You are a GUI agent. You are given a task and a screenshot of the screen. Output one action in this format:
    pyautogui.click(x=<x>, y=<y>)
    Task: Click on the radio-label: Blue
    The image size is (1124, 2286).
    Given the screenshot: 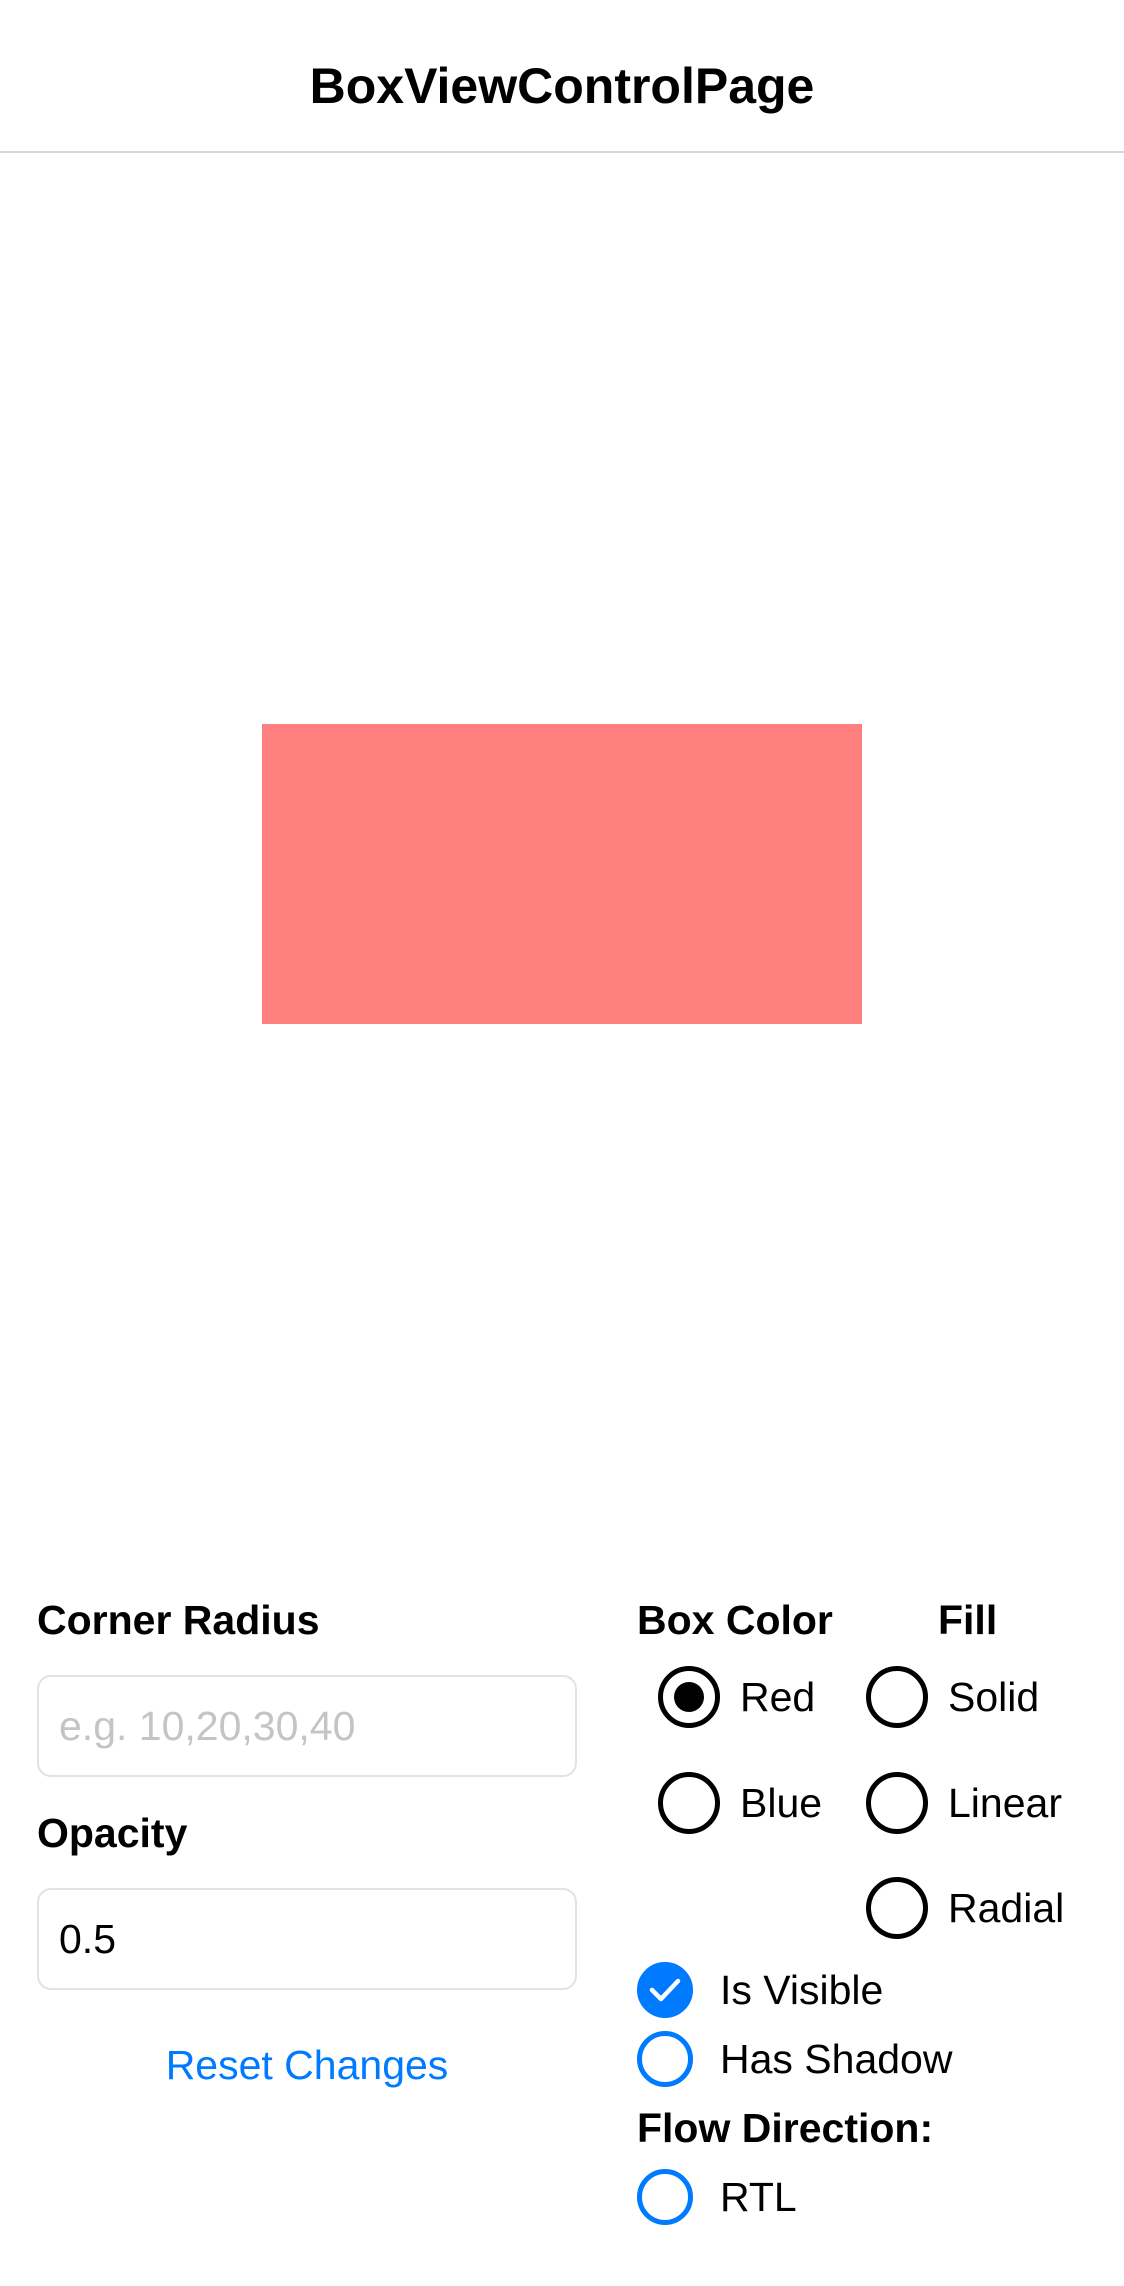 What is the action you would take?
    pyautogui.click(x=781, y=1803)
    